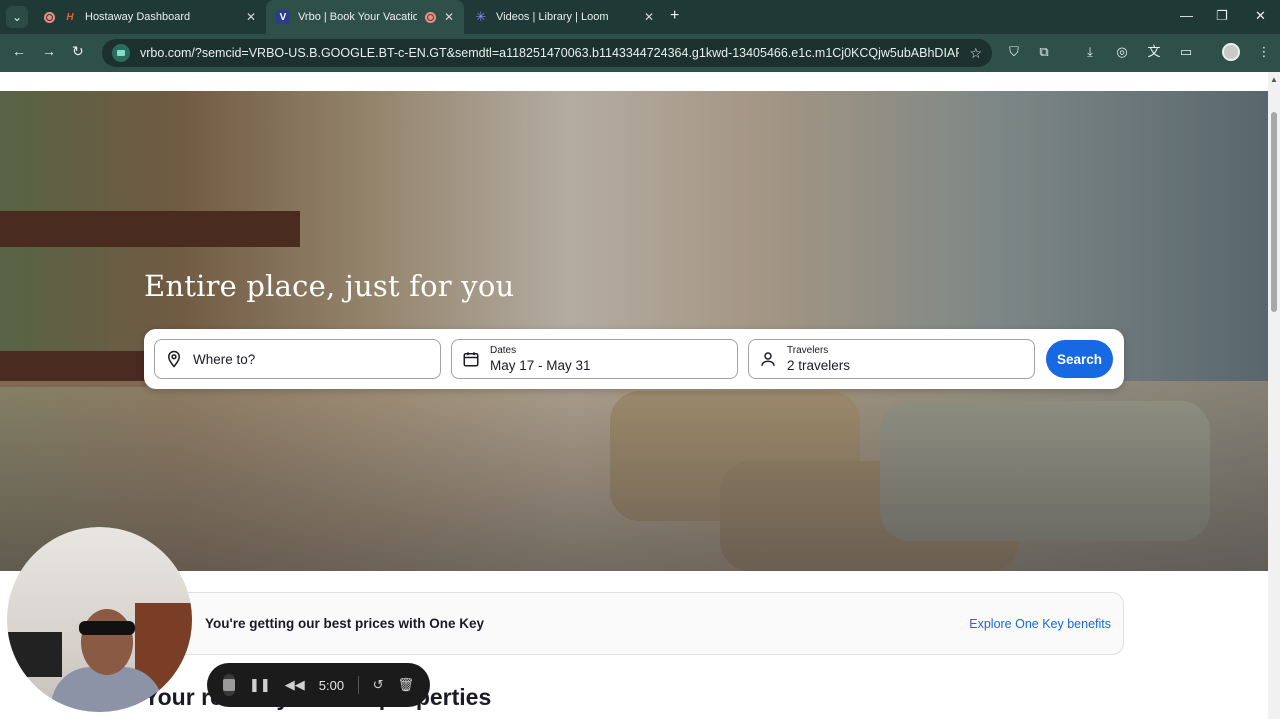  Describe the element at coordinates (1231, 52) in the screenshot. I see `profile-avatar` at that location.